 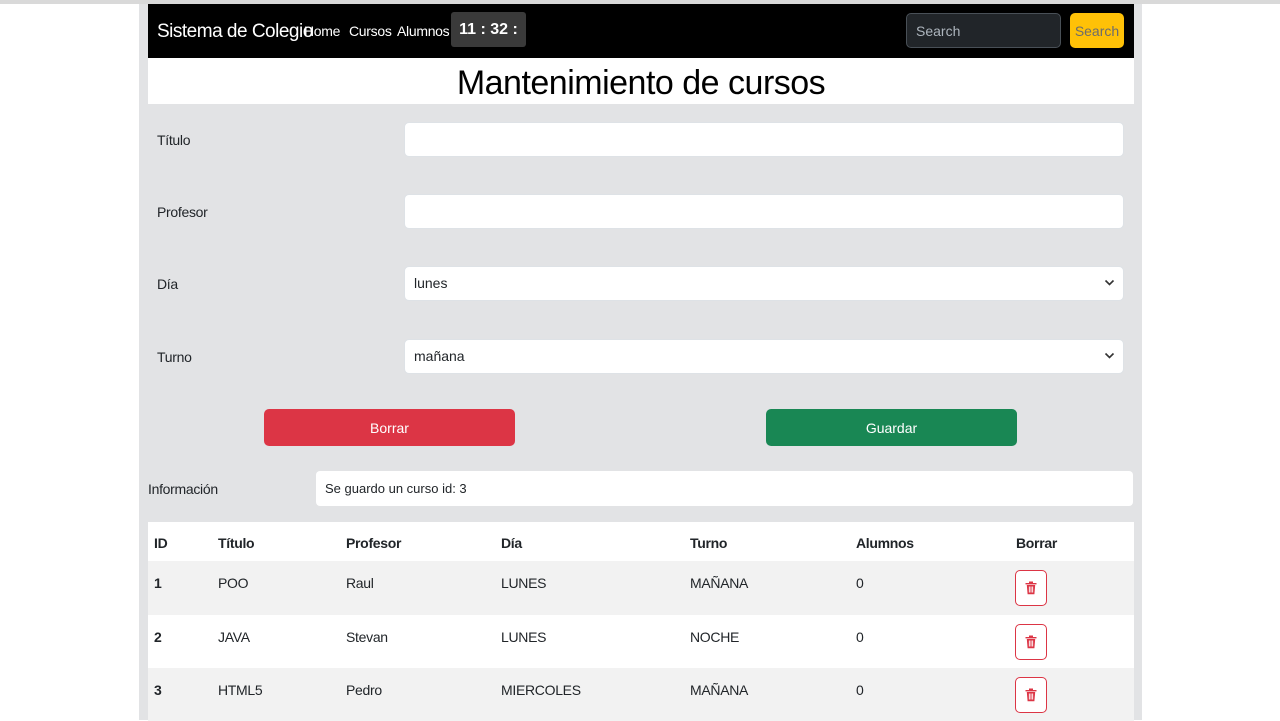 I want to click on titulo-input, so click(x=764, y=139).